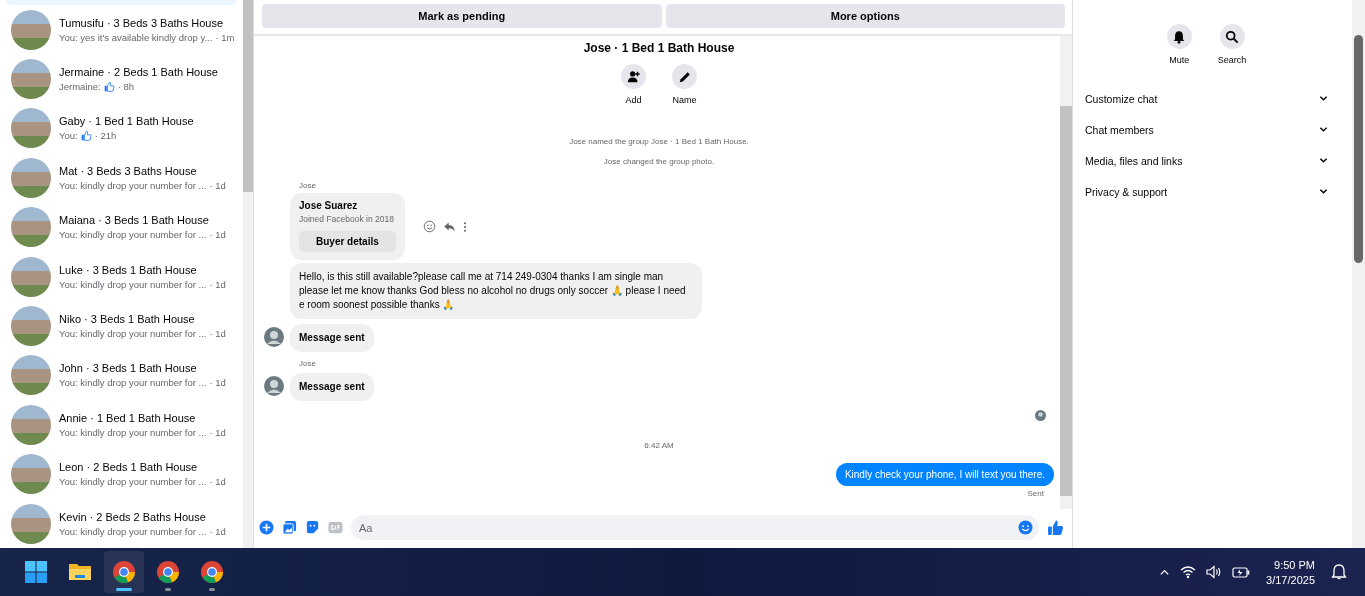 Image resolution: width=1365 pixels, height=596 pixels. Describe the element at coordinates (133, 516) in the screenshot. I see `conversation-title: Kevin · 2 Beds 2 Baths House` at that location.